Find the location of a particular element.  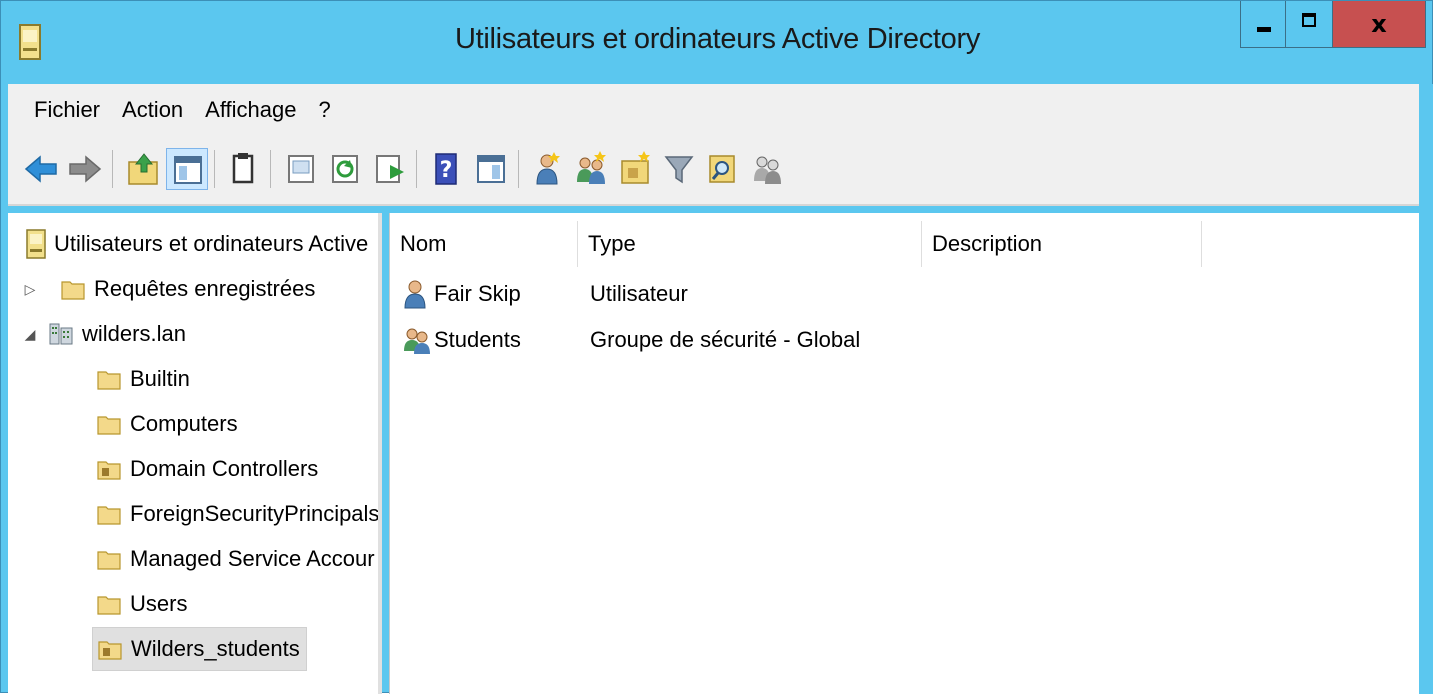

tree-label-foreign-security-principals: ForeignSecurityPrincipals is located at coordinates (255, 513).